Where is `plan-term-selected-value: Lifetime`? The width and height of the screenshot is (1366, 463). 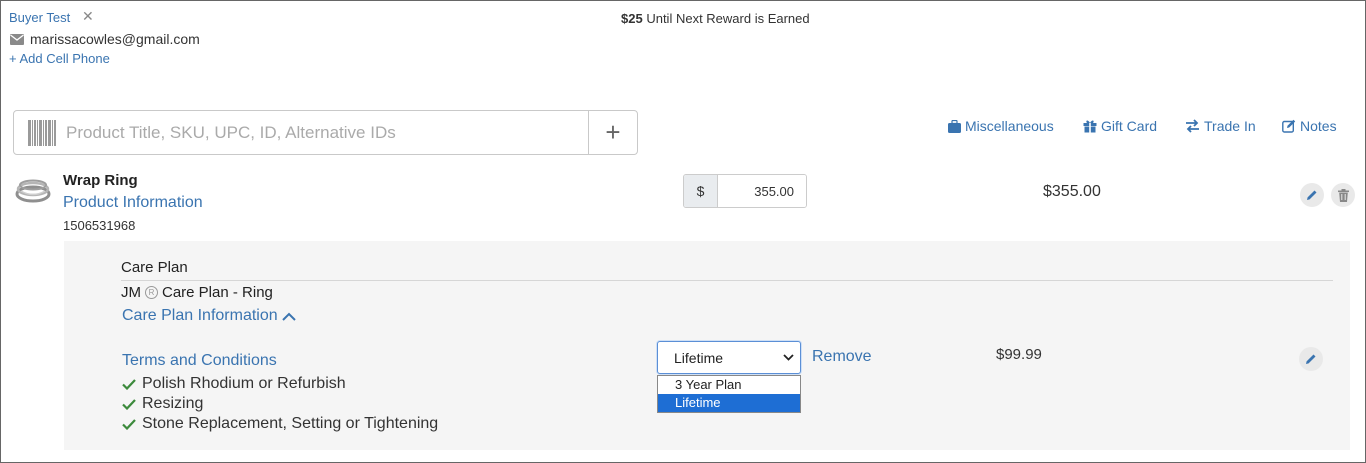
plan-term-selected-value: Lifetime is located at coordinates (699, 357).